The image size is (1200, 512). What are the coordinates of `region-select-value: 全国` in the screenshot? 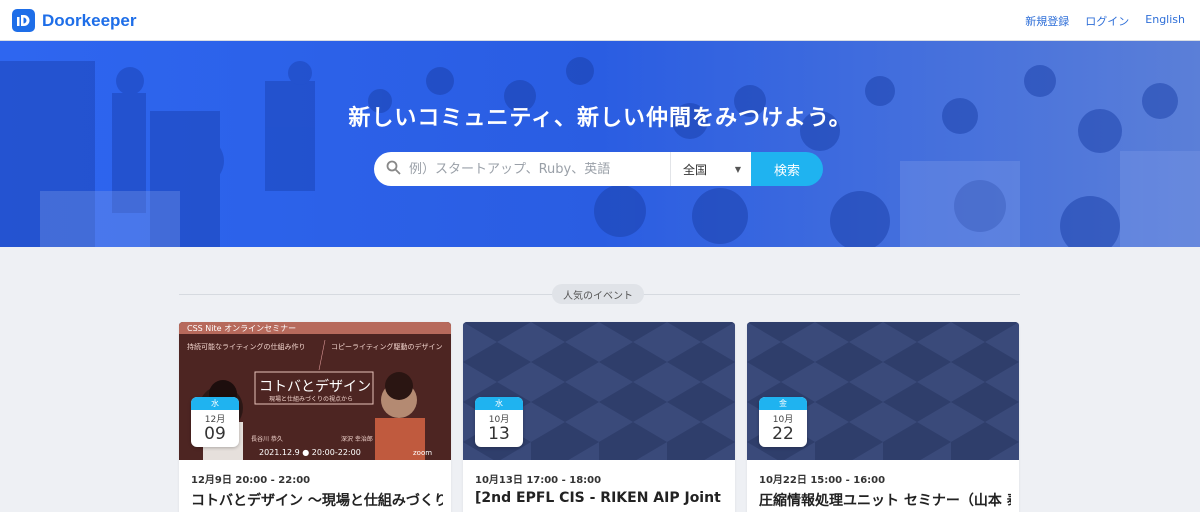 It's located at (695, 169).